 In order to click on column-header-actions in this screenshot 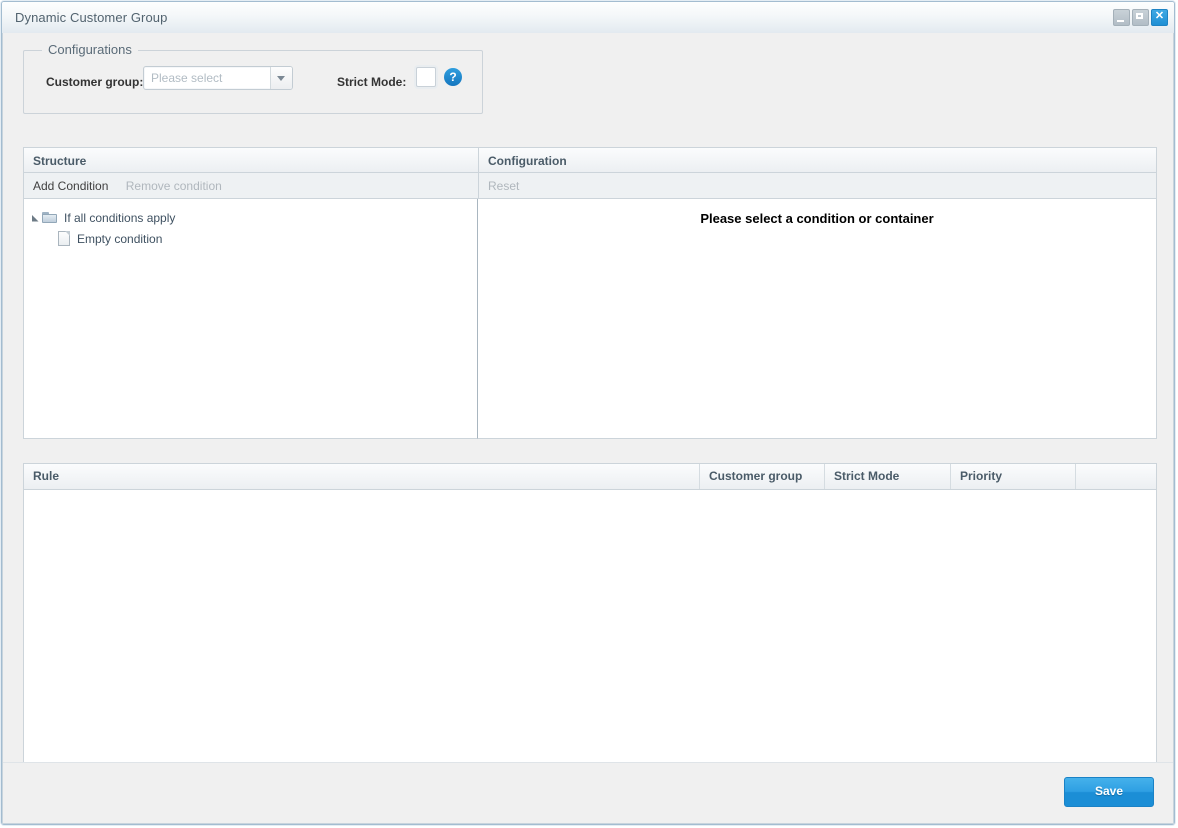, I will do `click(1116, 476)`.